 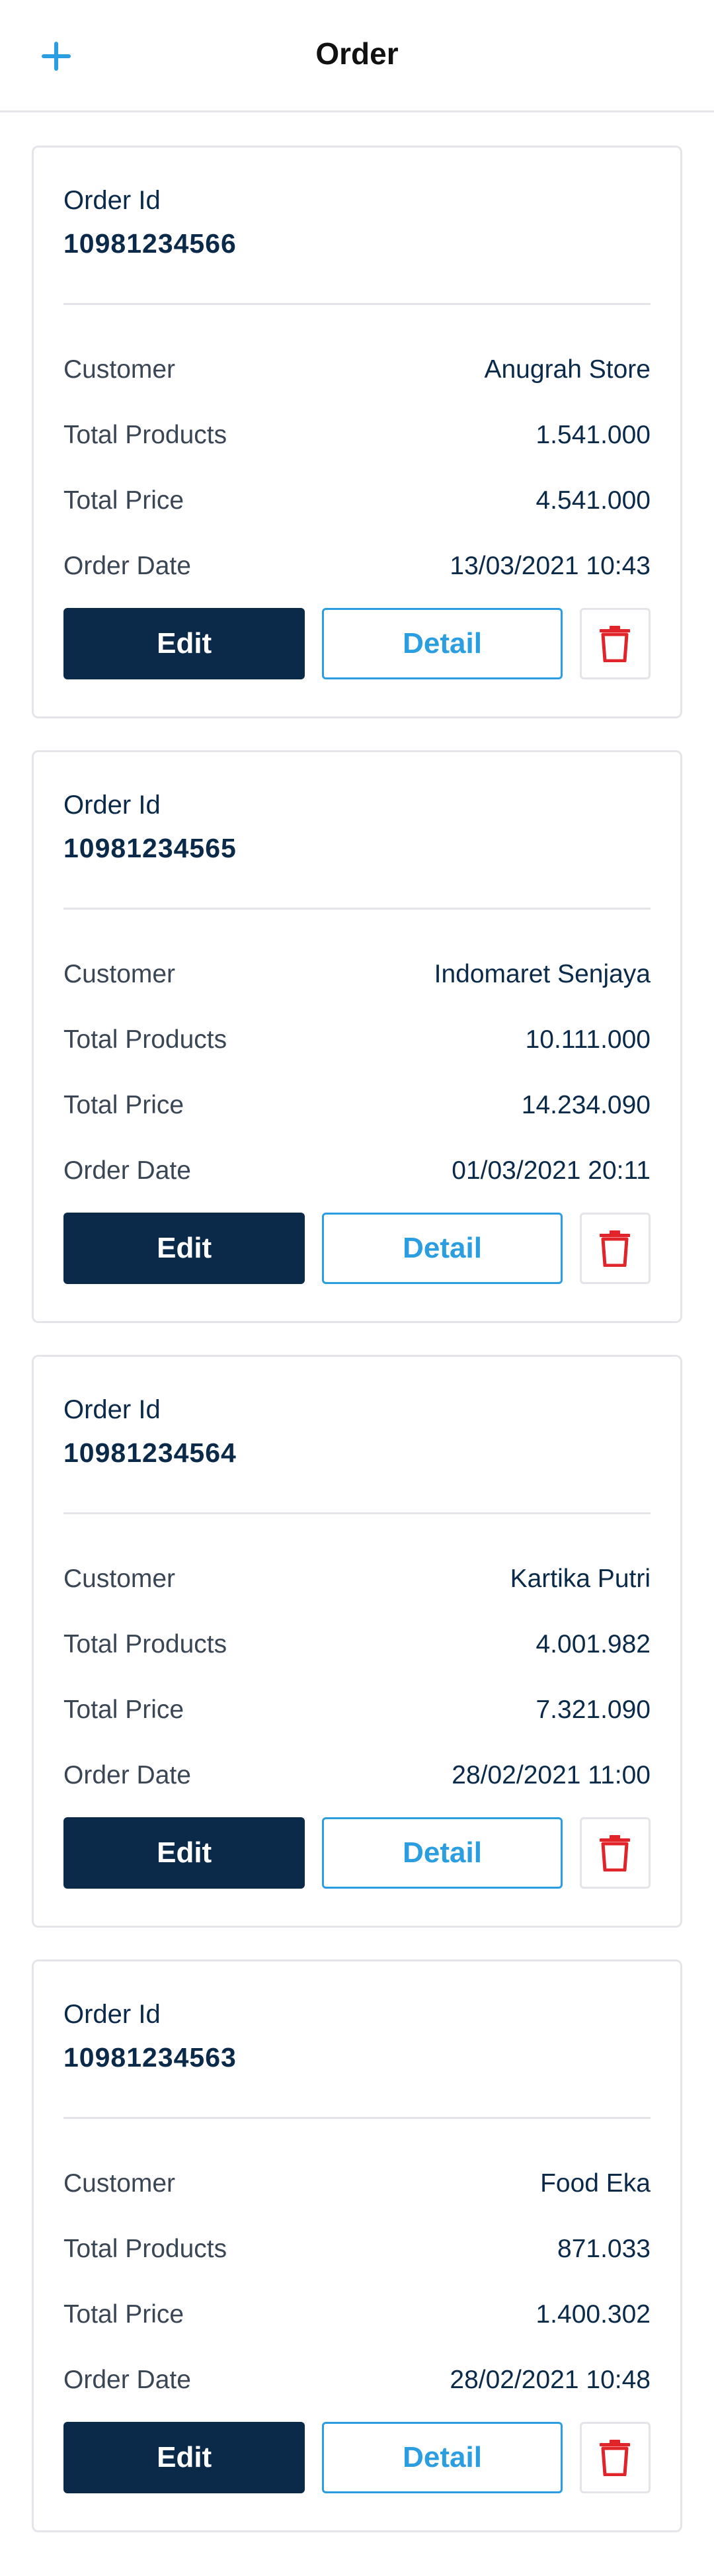 What do you see at coordinates (551, 1170) in the screenshot?
I see `order-date-value: 01/03/2021 20:11` at bounding box center [551, 1170].